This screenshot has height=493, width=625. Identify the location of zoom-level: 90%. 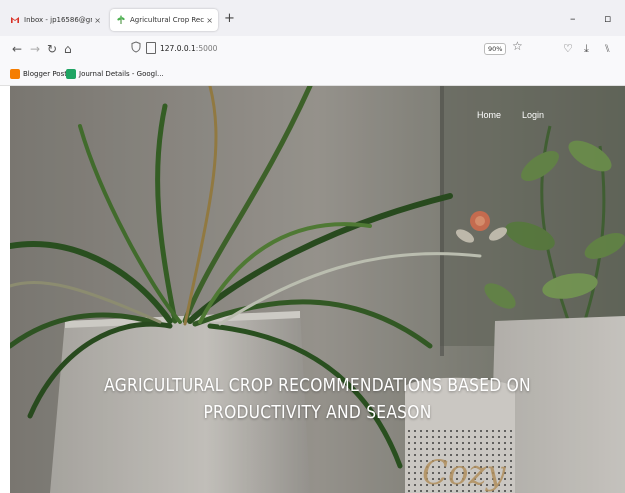
(495, 49).